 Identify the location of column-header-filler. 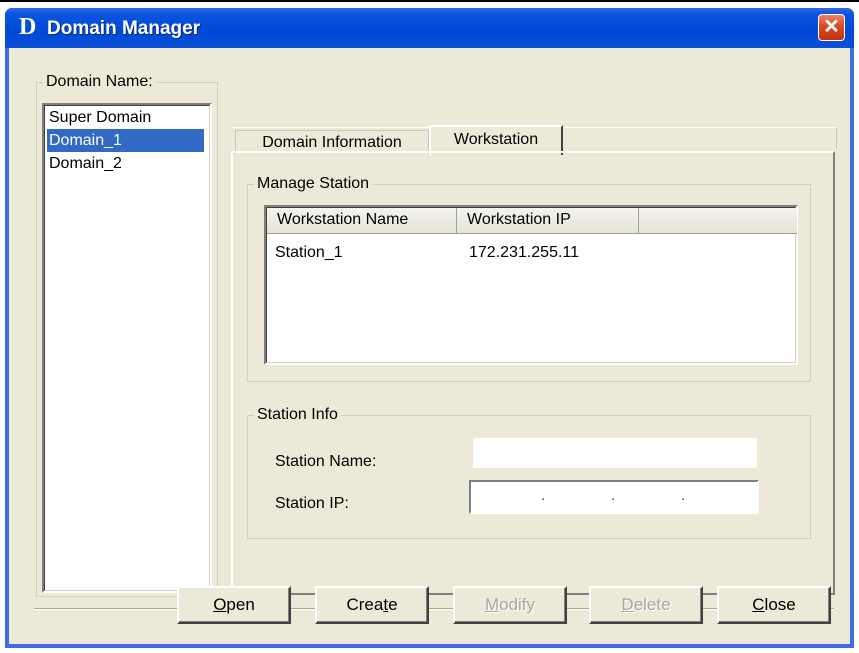
(718, 221).